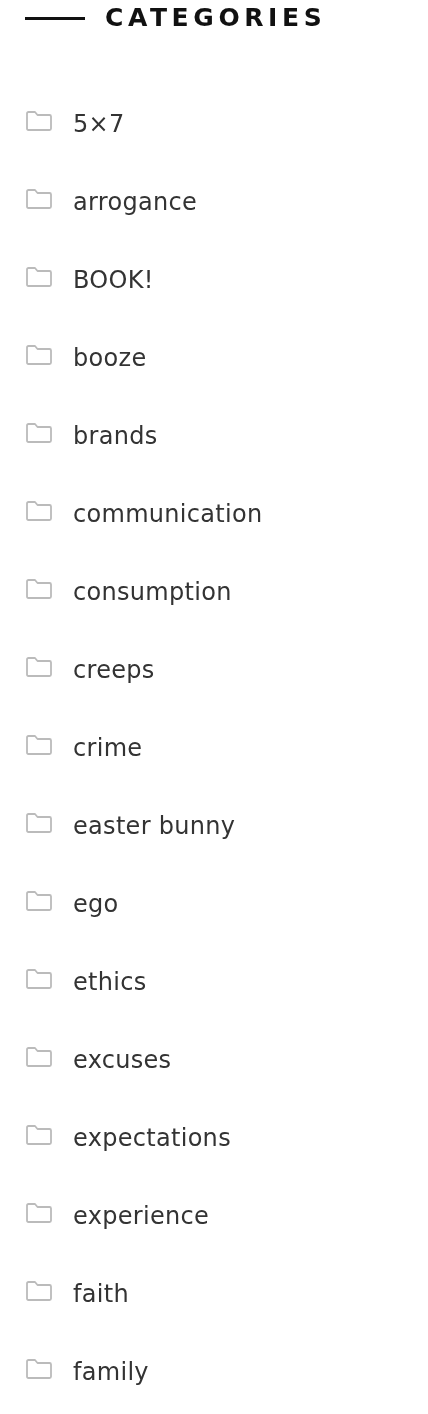  I want to click on category-link: arrogance, so click(135, 202).